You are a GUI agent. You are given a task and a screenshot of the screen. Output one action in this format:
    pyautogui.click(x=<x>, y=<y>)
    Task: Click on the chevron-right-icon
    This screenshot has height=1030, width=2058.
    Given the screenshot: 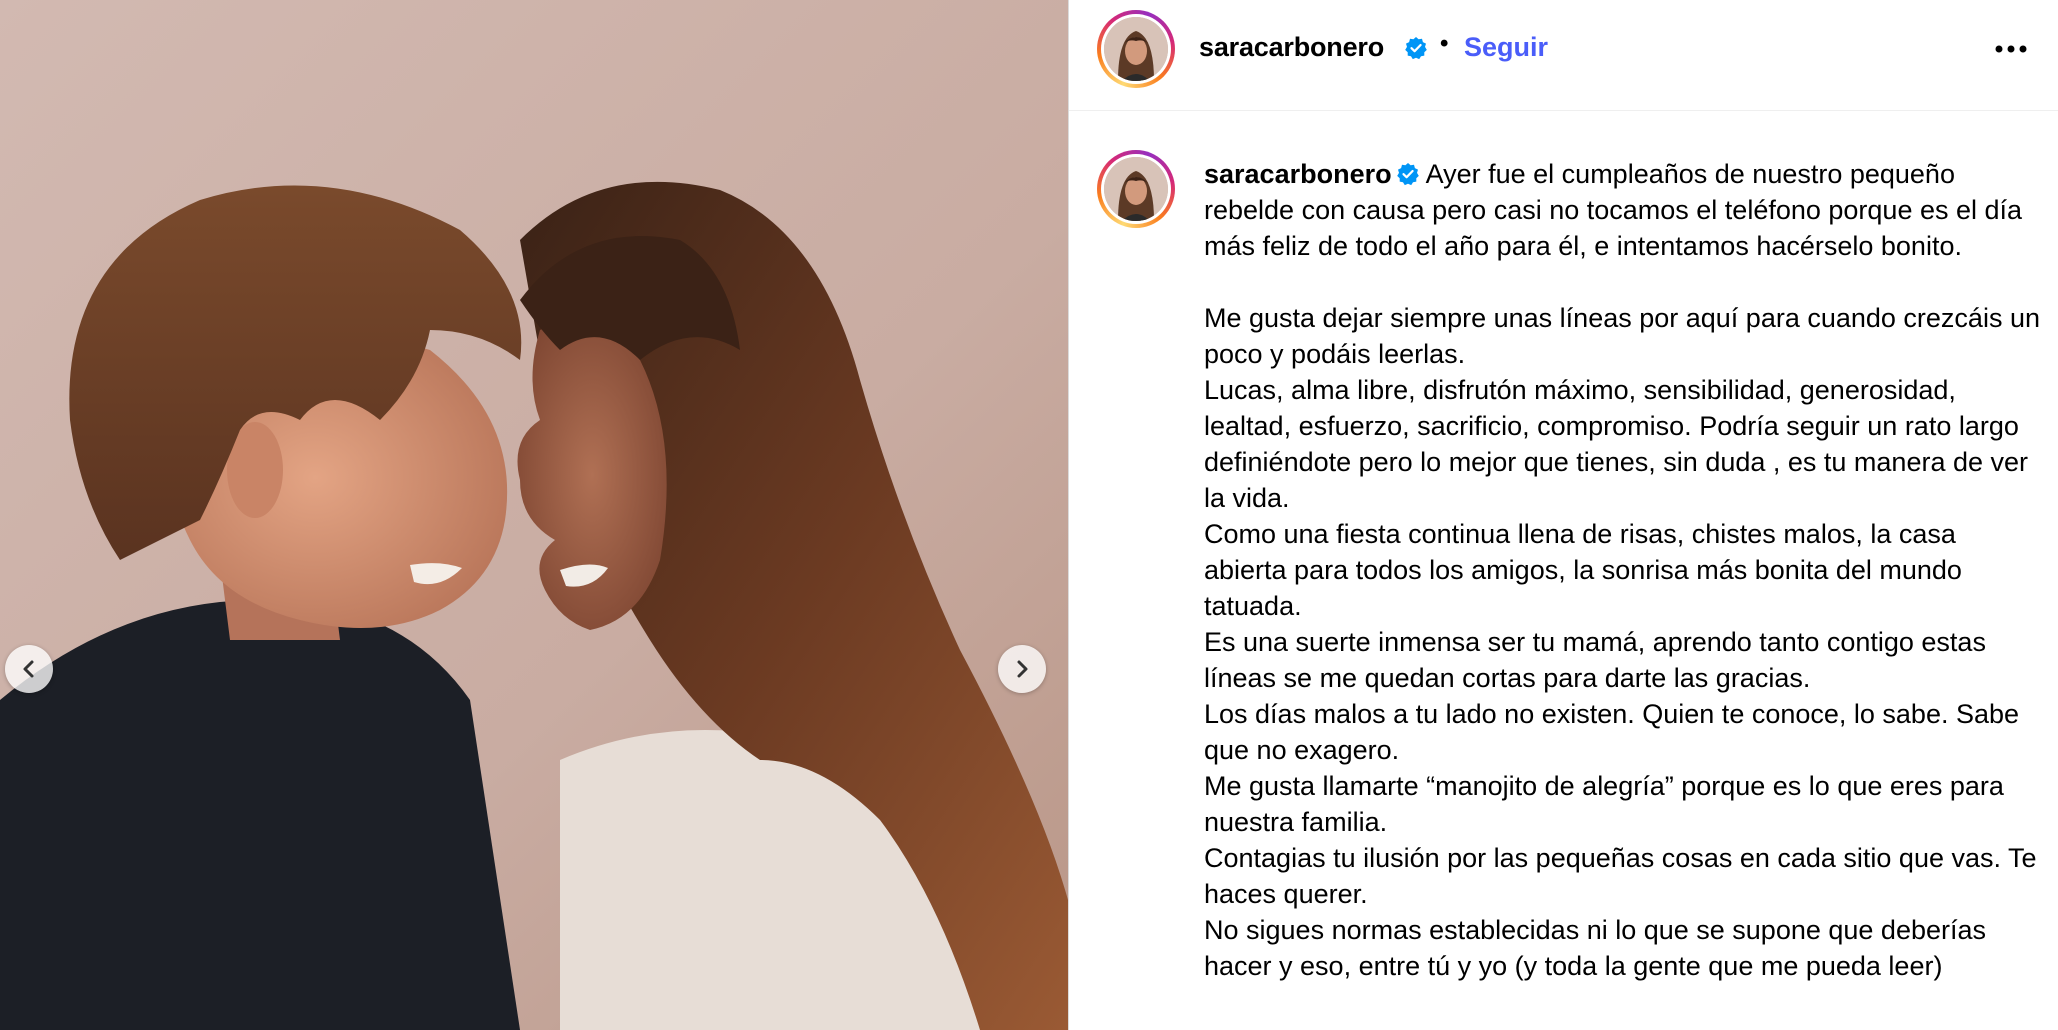 What is the action you would take?
    pyautogui.click(x=1022, y=669)
    